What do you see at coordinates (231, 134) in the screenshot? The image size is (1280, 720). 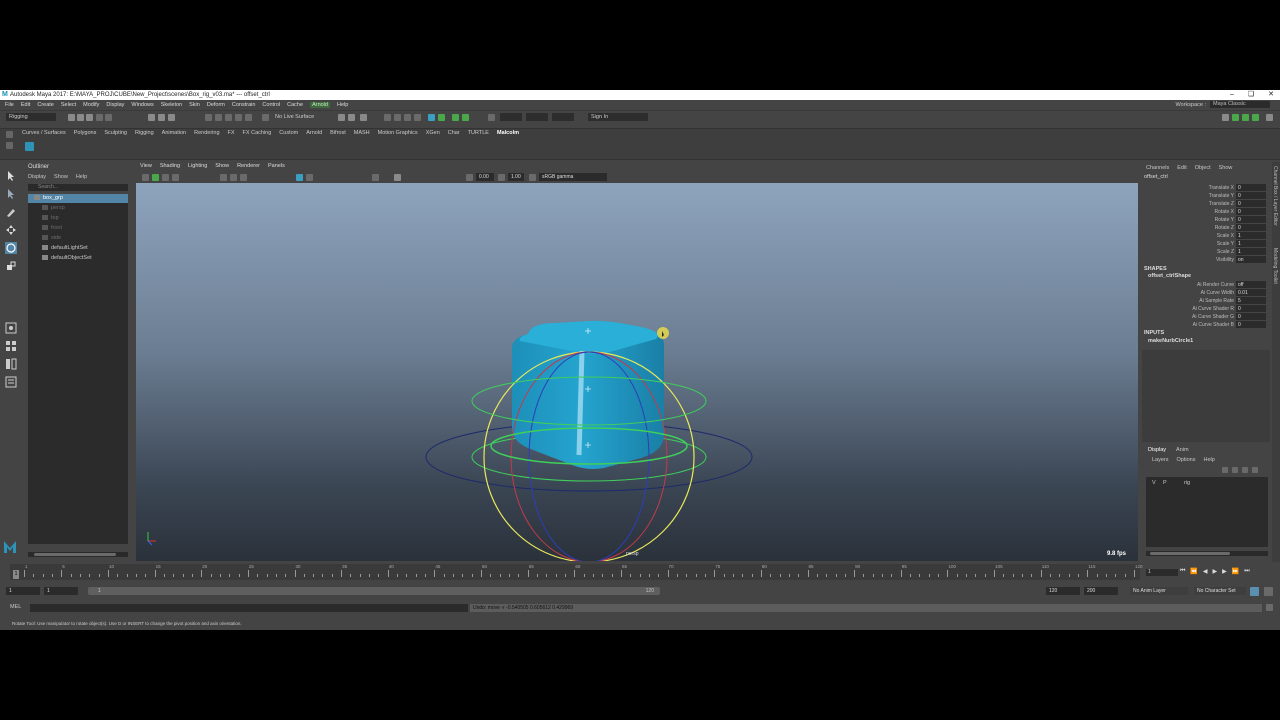 I see `shelf-tab-fx: FX` at bounding box center [231, 134].